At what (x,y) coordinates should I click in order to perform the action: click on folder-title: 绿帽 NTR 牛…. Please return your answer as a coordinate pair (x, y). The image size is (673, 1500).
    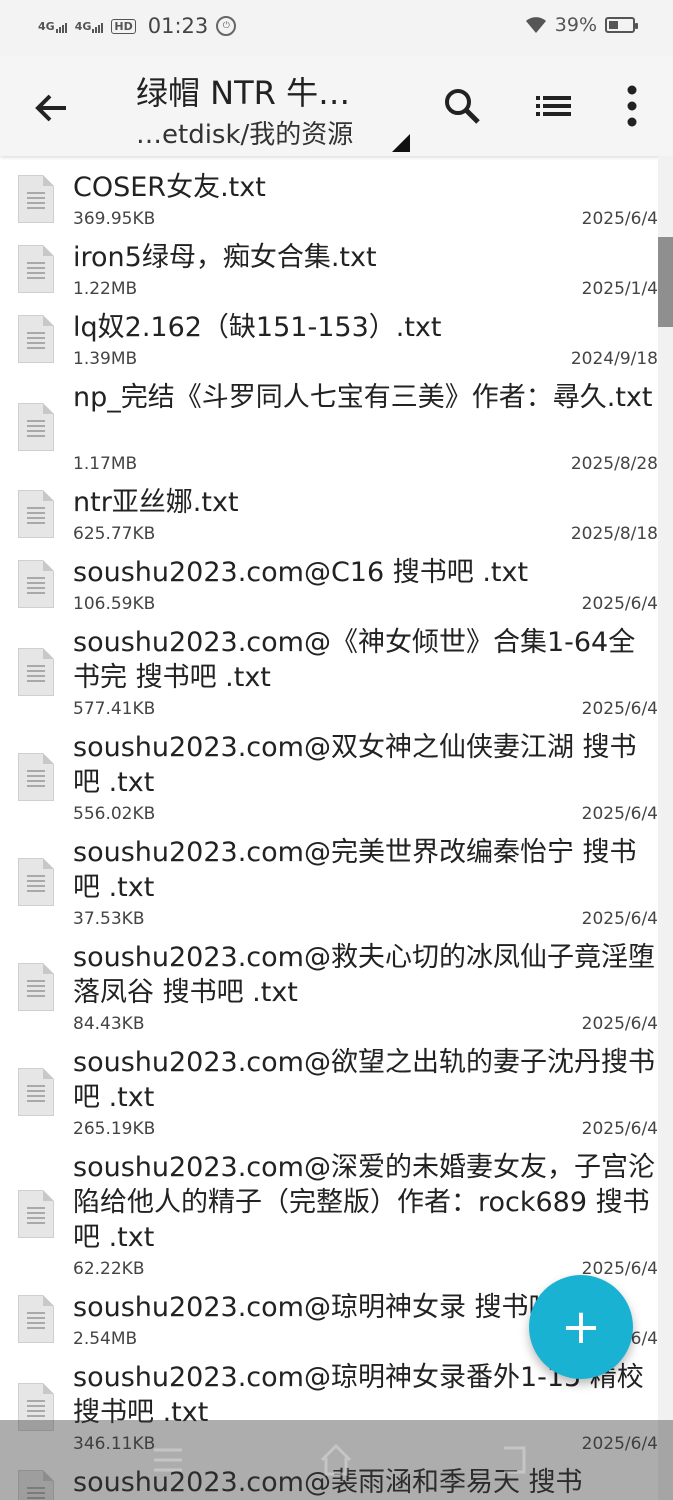
    Looking at the image, I should click on (243, 93).